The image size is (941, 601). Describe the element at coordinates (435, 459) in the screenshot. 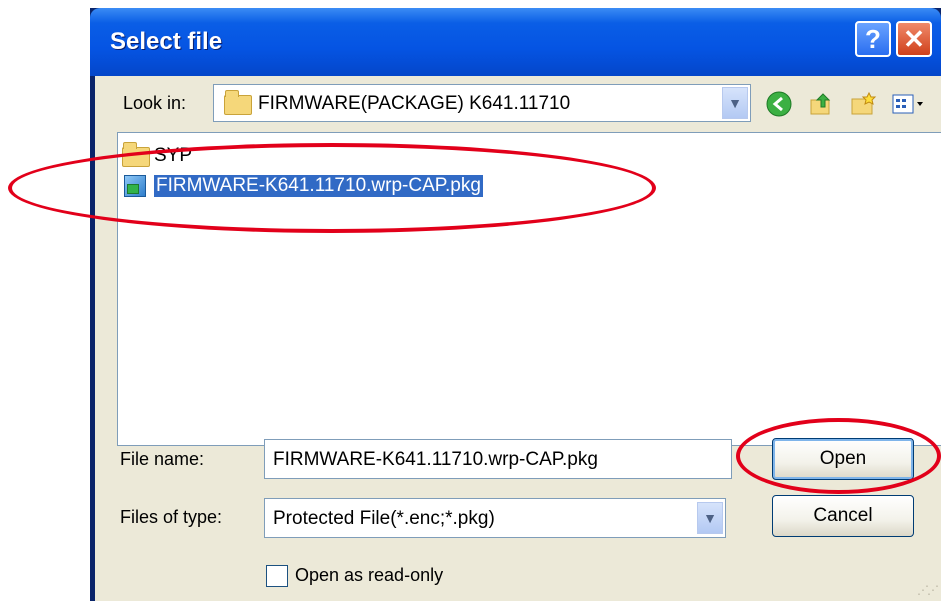

I see `file-name-value: FIRMWARE-K641.11710.wrp-CAP.pkg` at that location.